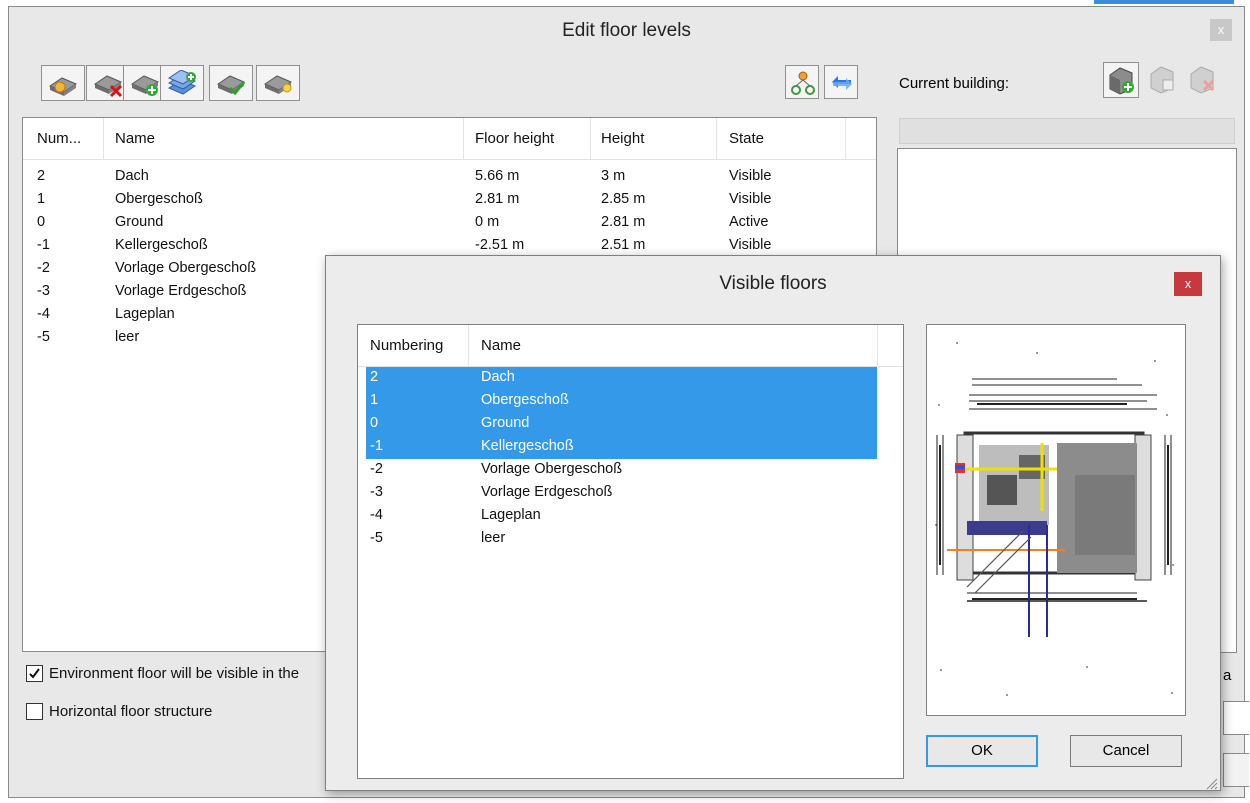  Describe the element at coordinates (34, 711) in the screenshot. I see `horizontal-floor-structure-checkbox` at that location.